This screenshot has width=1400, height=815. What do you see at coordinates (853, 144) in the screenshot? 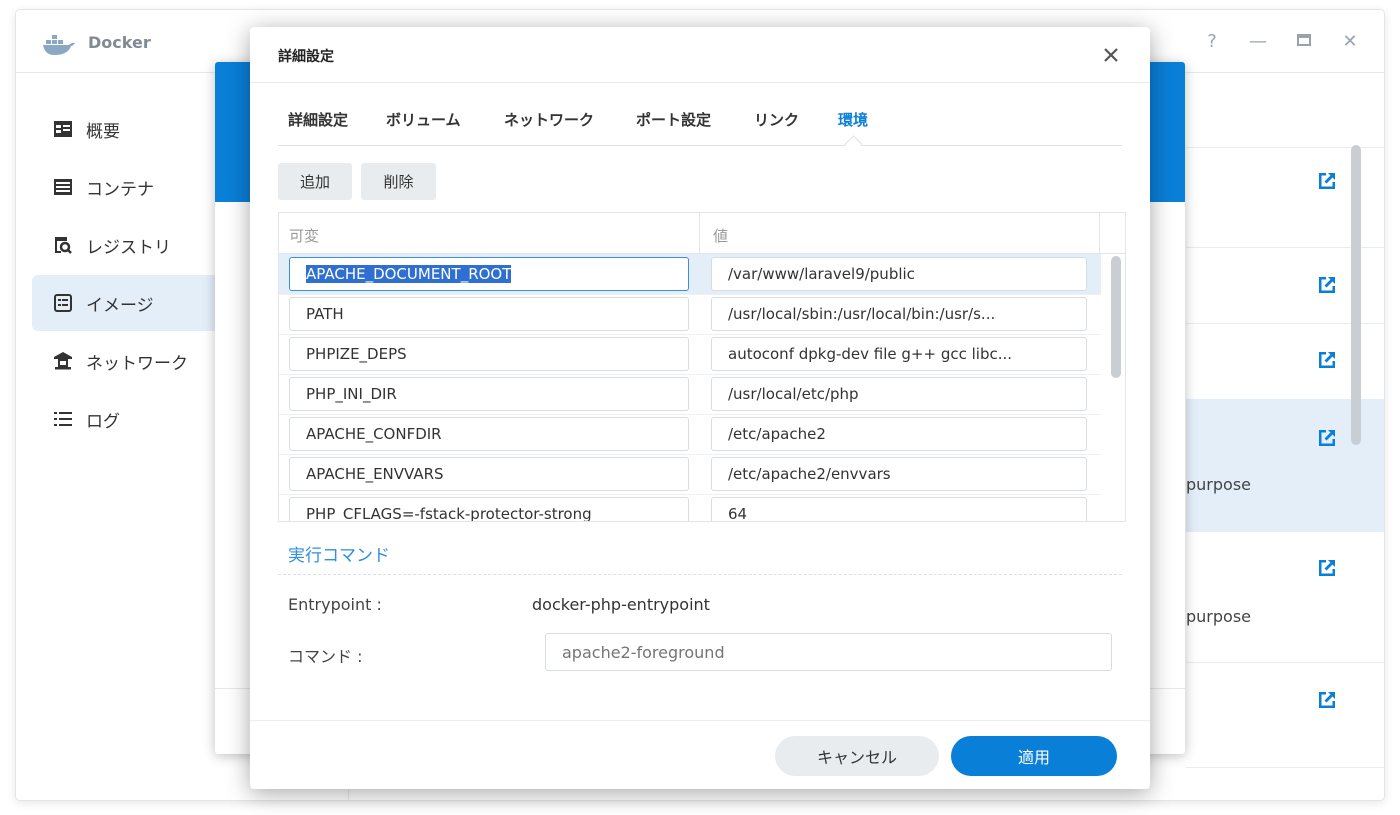
I see `active-tab-indicator` at bounding box center [853, 144].